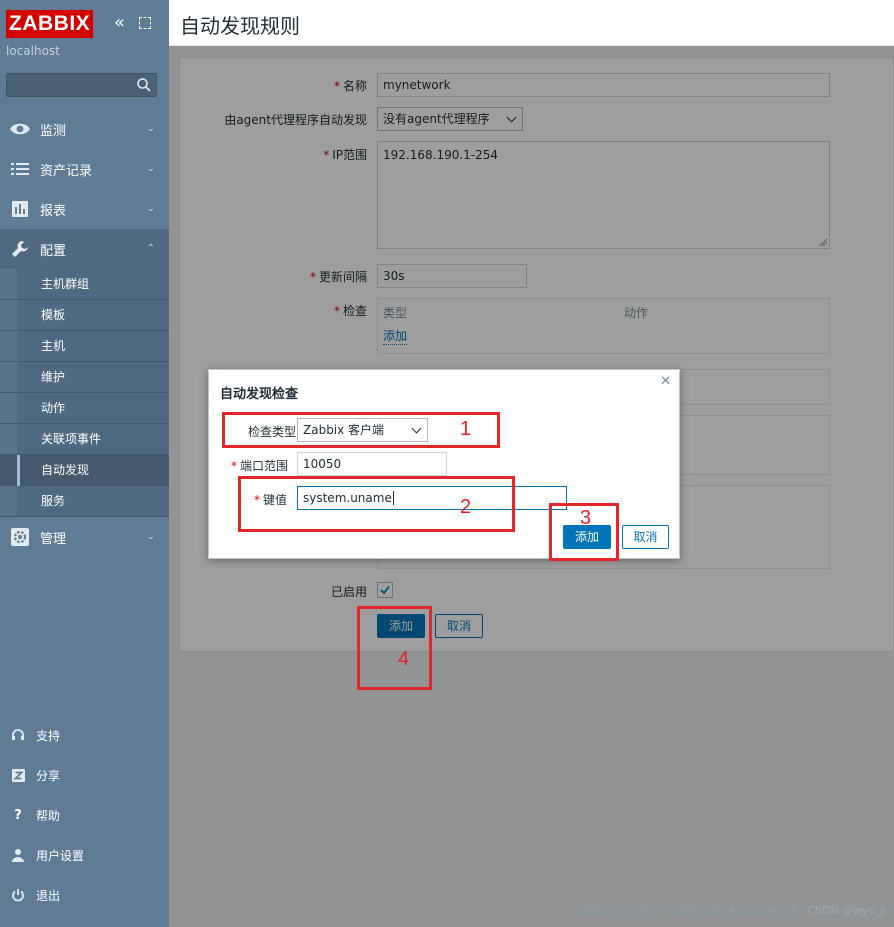  Describe the element at coordinates (20, 169) in the screenshot. I see `list-icon` at that location.